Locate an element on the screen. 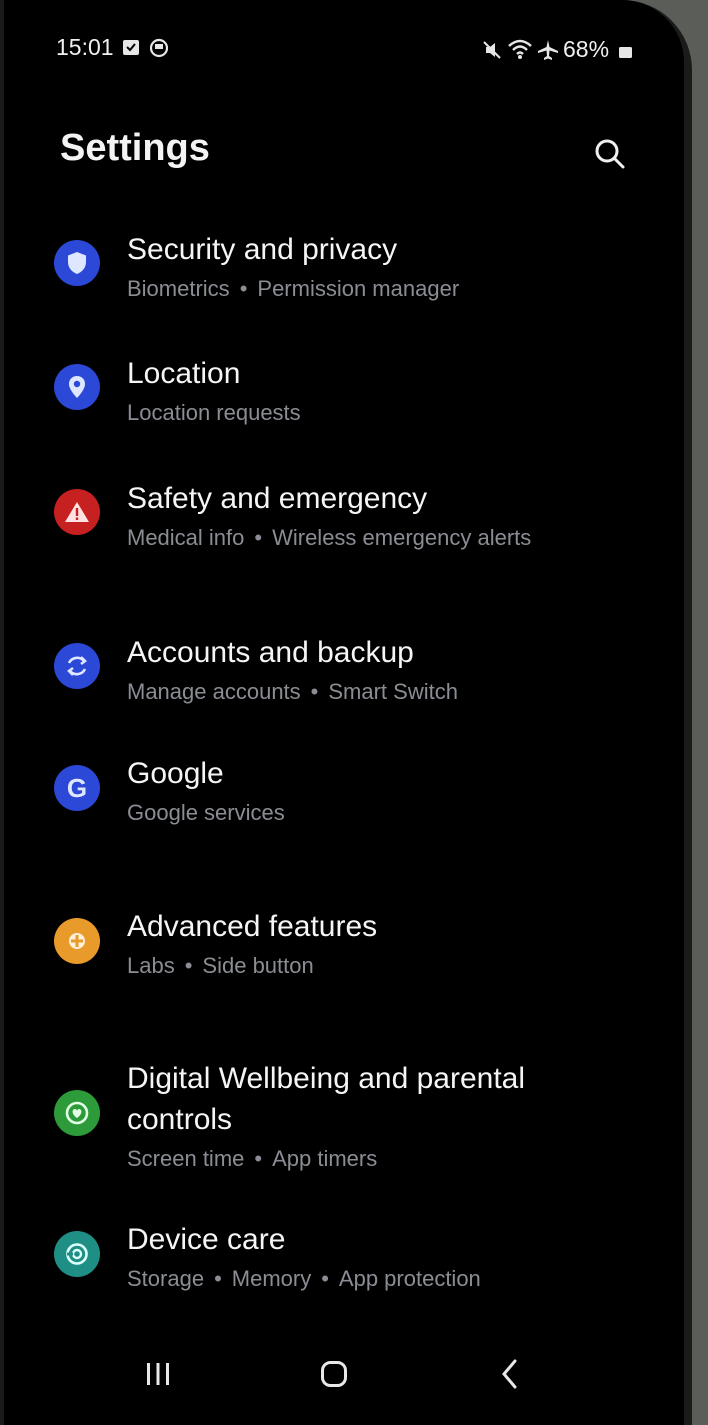 The width and height of the screenshot is (708, 1425). item-title: Google is located at coordinates (175, 773).